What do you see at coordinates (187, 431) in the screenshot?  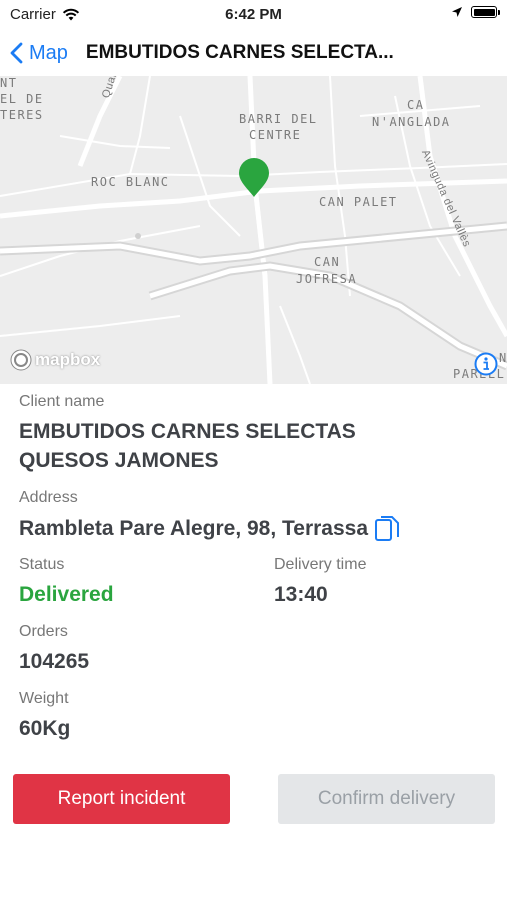 I see `client-name-line1: EMBUTIDOS CARNES SELECTAS` at bounding box center [187, 431].